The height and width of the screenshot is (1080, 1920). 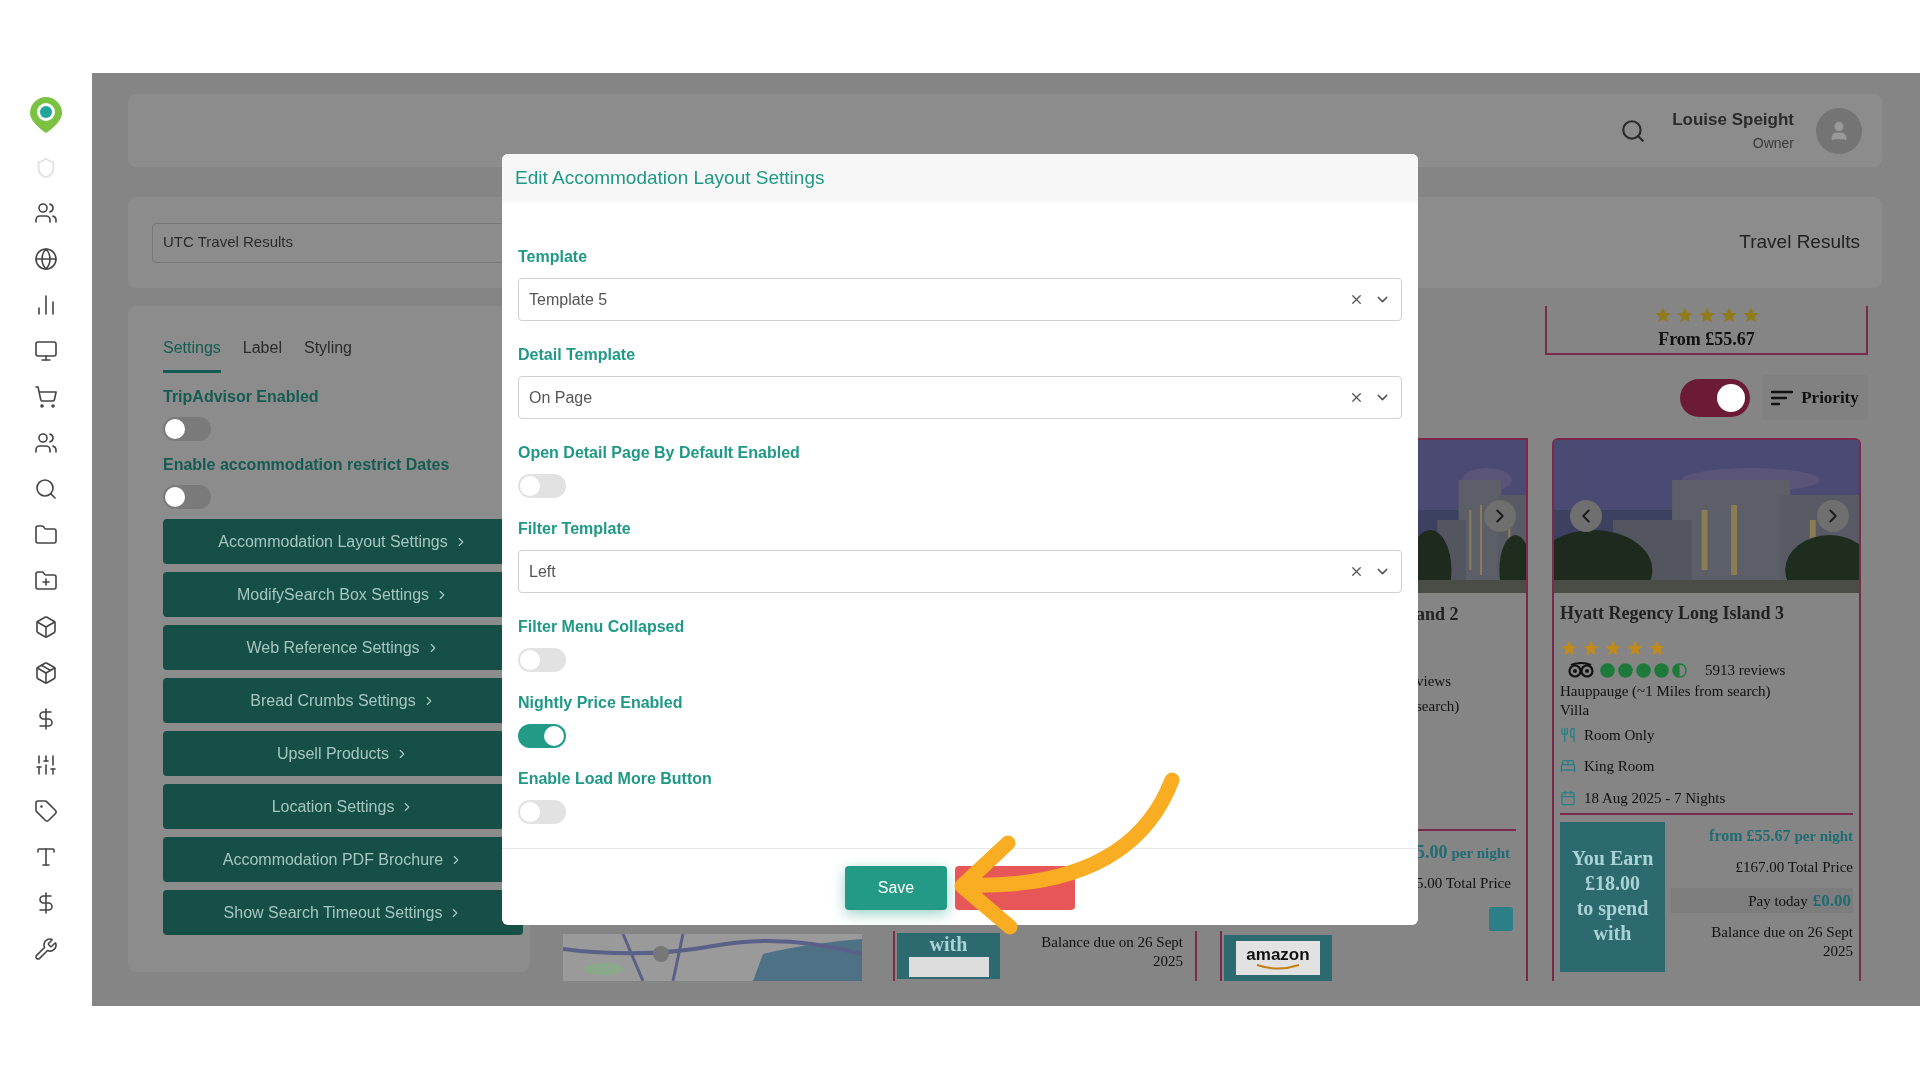 What do you see at coordinates (1612, 908) in the screenshot?
I see `earn-text: to spend` at bounding box center [1612, 908].